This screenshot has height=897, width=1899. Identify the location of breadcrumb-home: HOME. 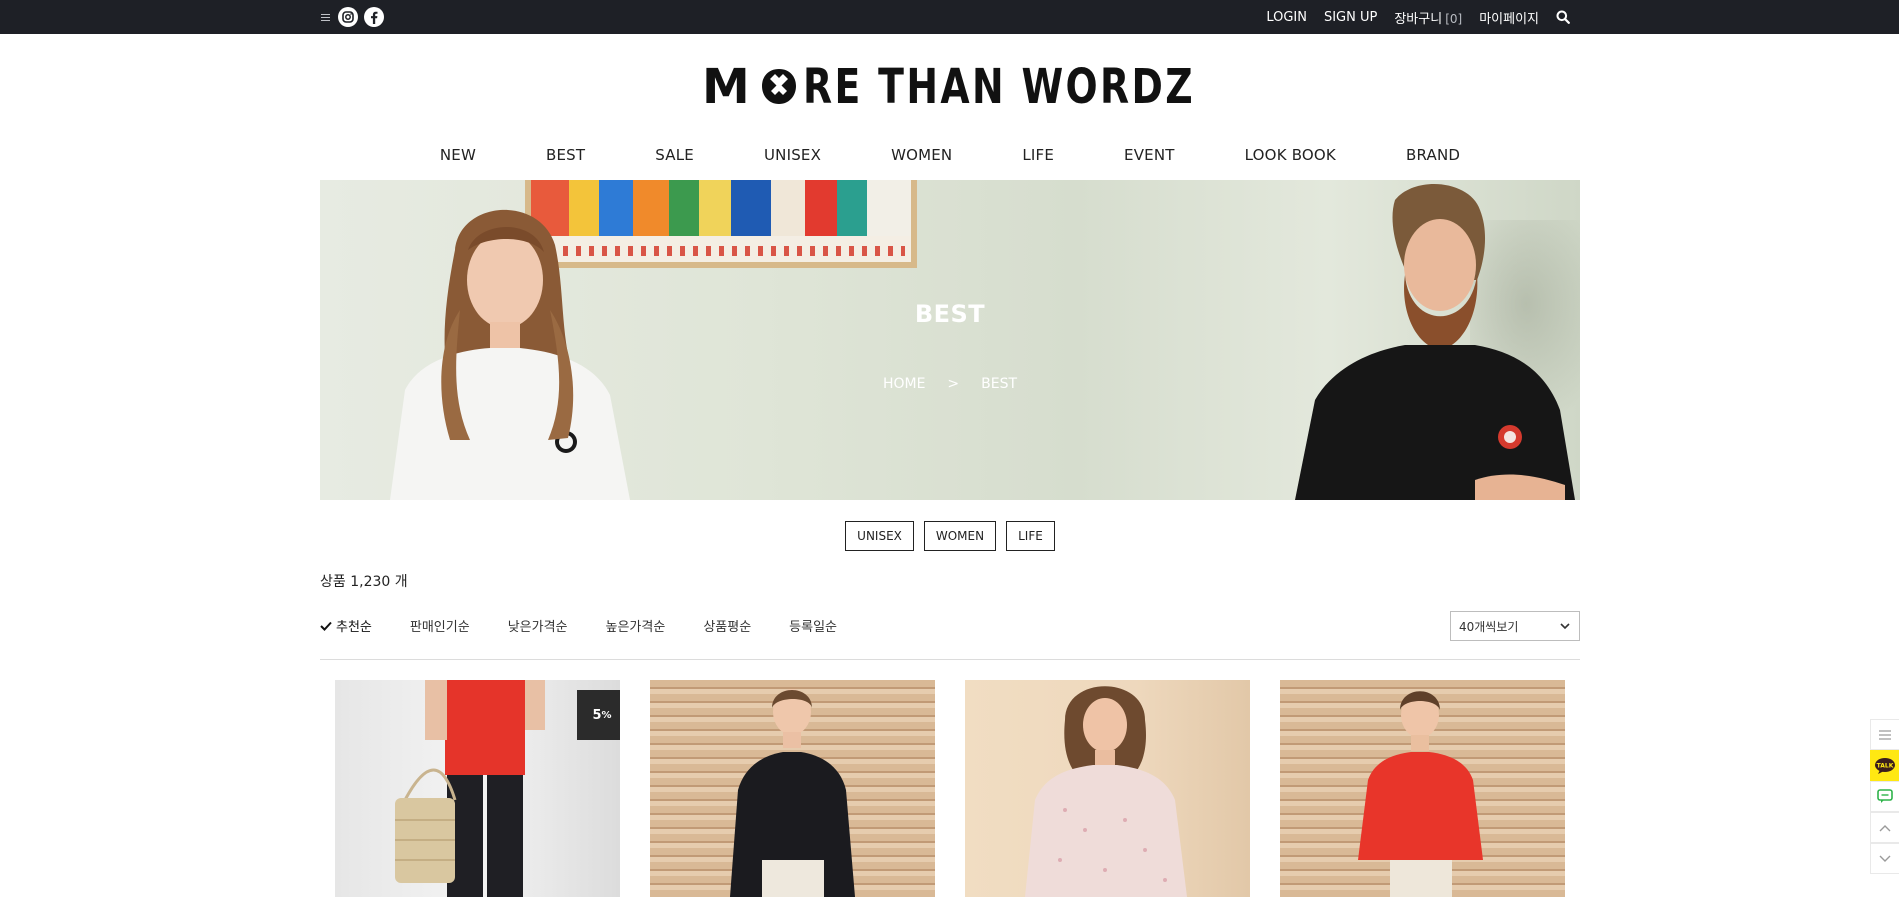
(904, 384).